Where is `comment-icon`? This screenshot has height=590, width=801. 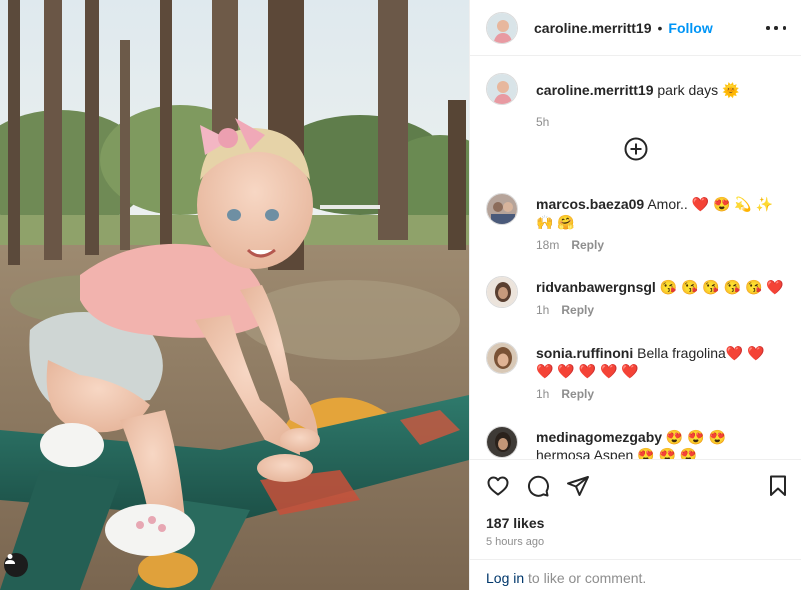 comment-icon is located at coordinates (538, 486).